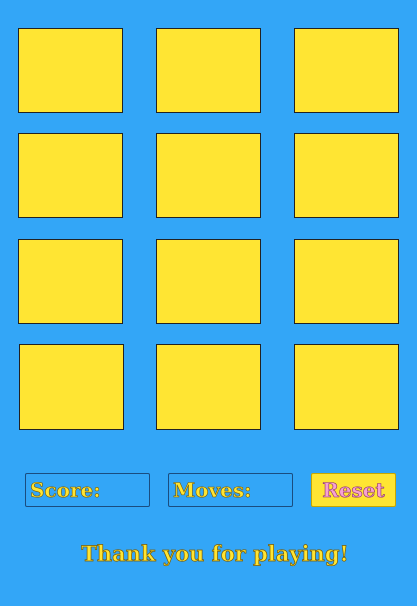 This screenshot has height=606, width=417. I want to click on score-label: Score:, so click(65, 490).